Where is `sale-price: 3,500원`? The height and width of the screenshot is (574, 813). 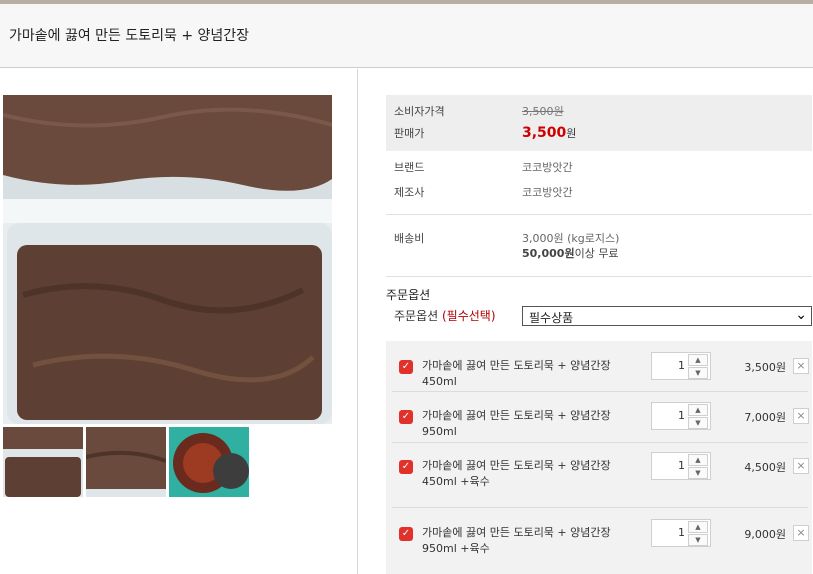
sale-price: 3,500원 is located at coordinates (549, 131).